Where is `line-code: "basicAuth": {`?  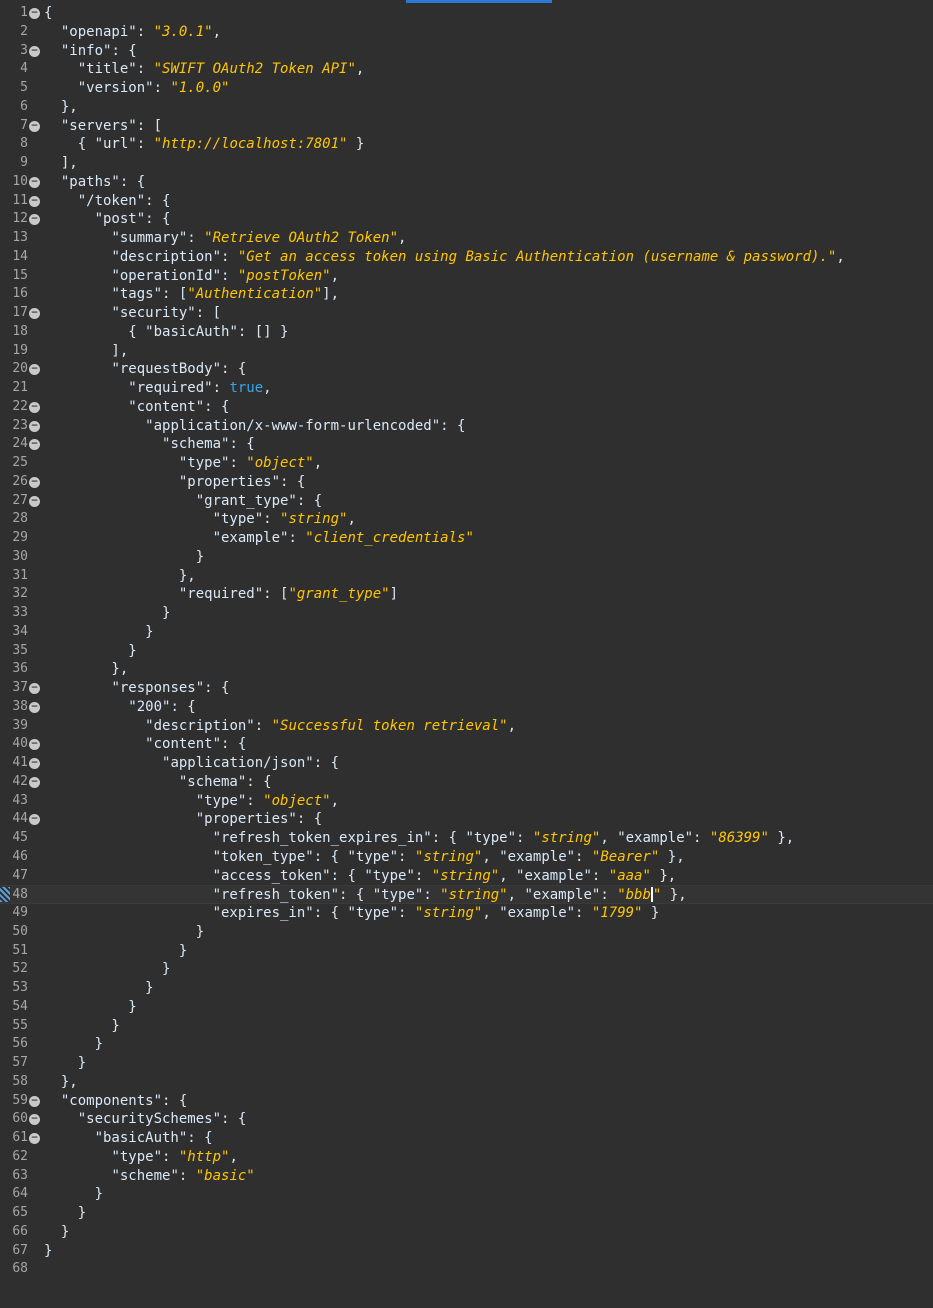
line-code: "basicAuth": { is located at coordinates (128, 1138).